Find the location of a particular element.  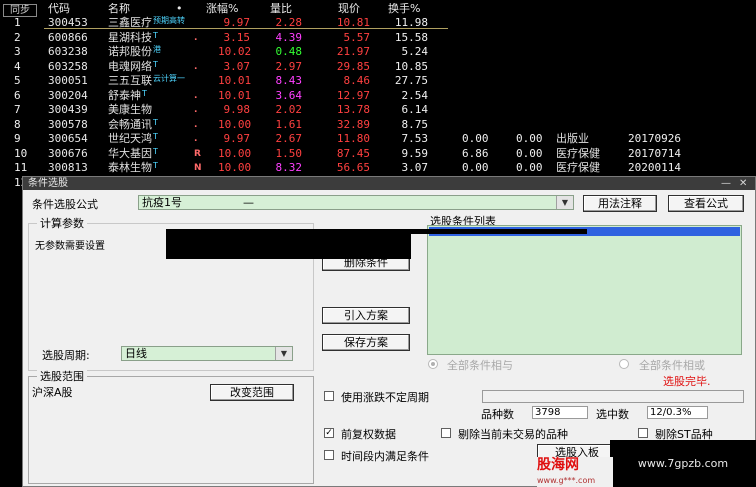

volume-ratio: 8.43 is located at coordinates (289, 80).